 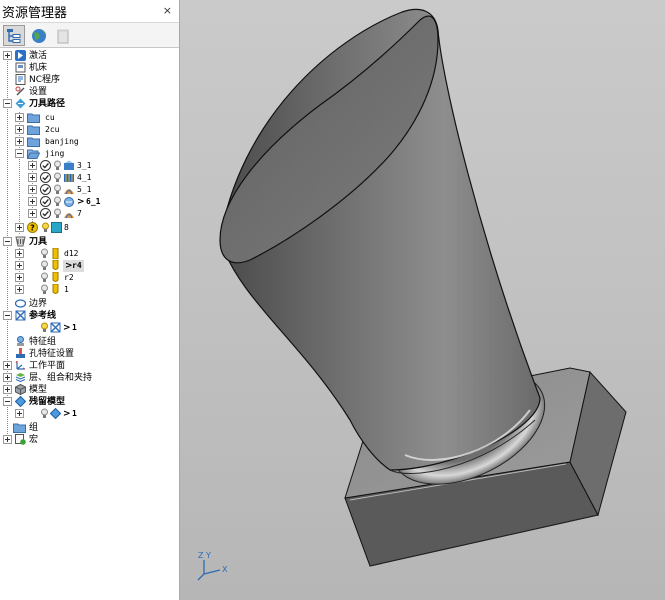 I want to click on explorer-title: 资源管理器, so click(x=35, y=13).